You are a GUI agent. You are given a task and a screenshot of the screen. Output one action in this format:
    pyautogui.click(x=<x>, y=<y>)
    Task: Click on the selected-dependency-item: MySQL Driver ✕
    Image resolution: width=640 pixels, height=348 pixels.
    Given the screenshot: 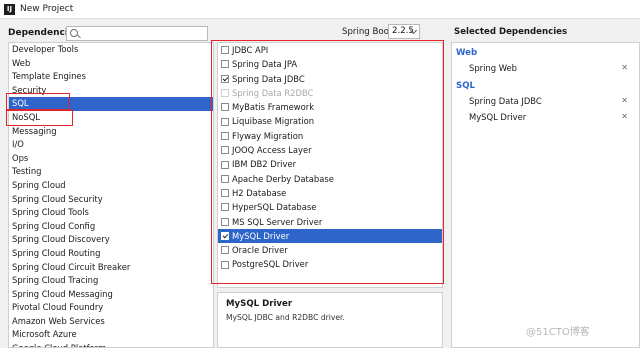 What is the action you would take?
    pyautogui.click(x=545, y=117)
    